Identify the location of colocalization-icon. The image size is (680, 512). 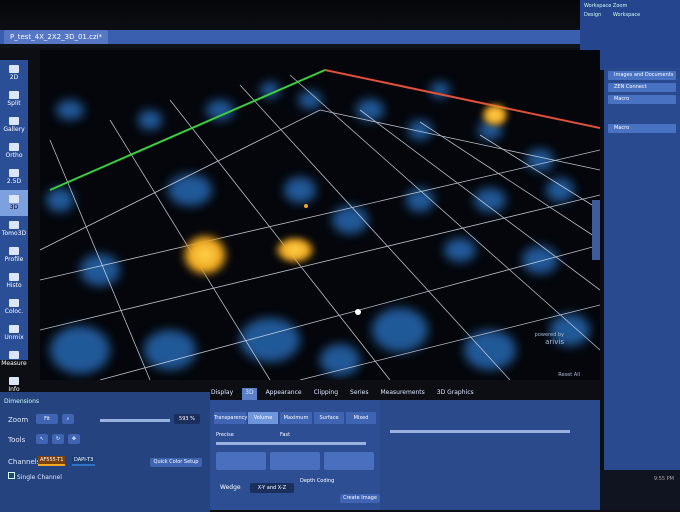
(14, 303).